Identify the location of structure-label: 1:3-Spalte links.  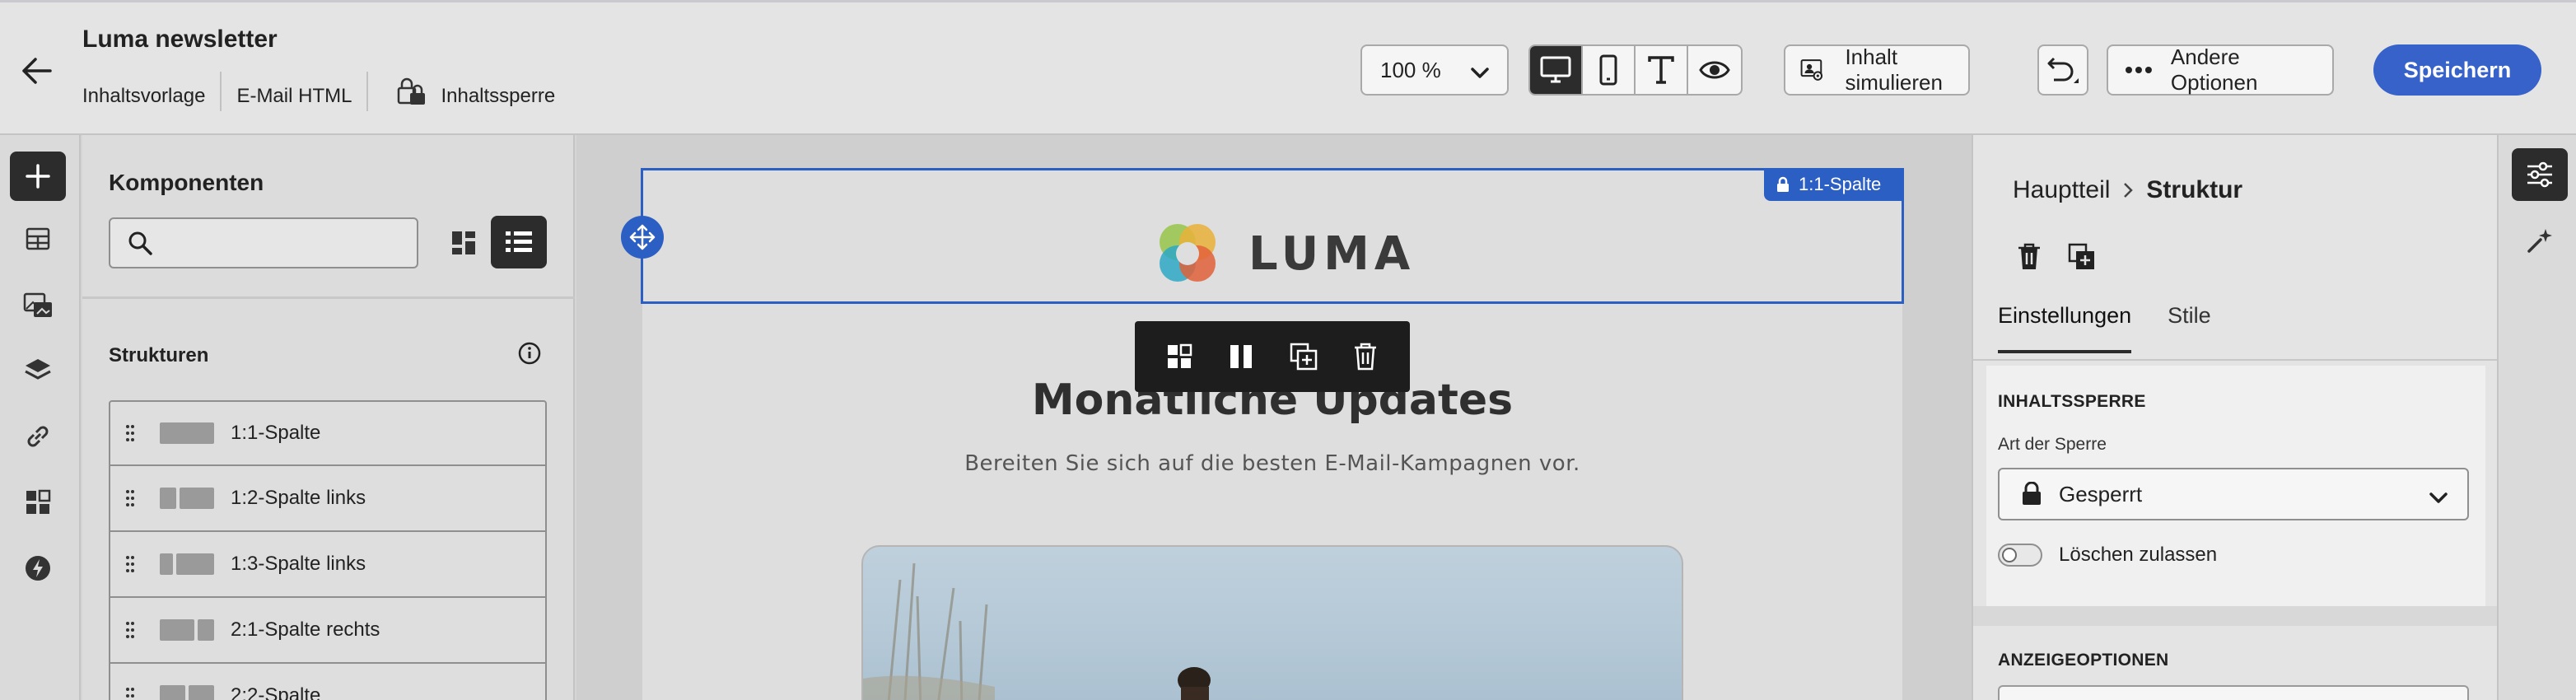
(298, 564).